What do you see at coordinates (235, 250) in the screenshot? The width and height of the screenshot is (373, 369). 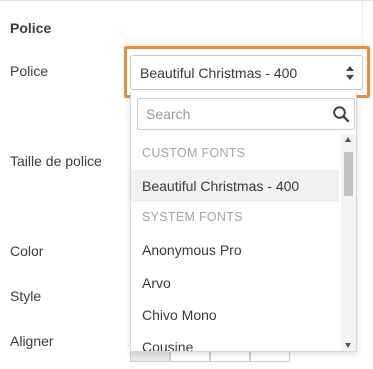 I see `option-anonymous-pro: Anonymous Pro` at bounding box center [235, 250].